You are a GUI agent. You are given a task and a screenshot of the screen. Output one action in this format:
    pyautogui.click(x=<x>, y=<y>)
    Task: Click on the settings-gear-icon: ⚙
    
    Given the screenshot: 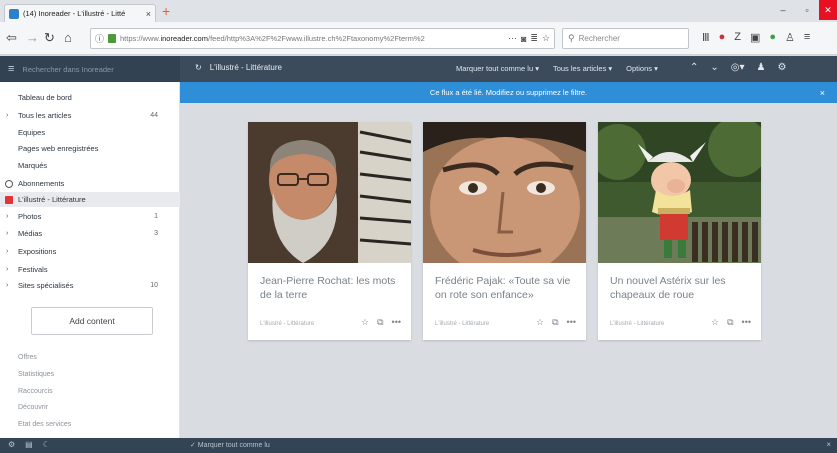 What is the action you would take?
    pyautogui.click(x=782, y=67)
    